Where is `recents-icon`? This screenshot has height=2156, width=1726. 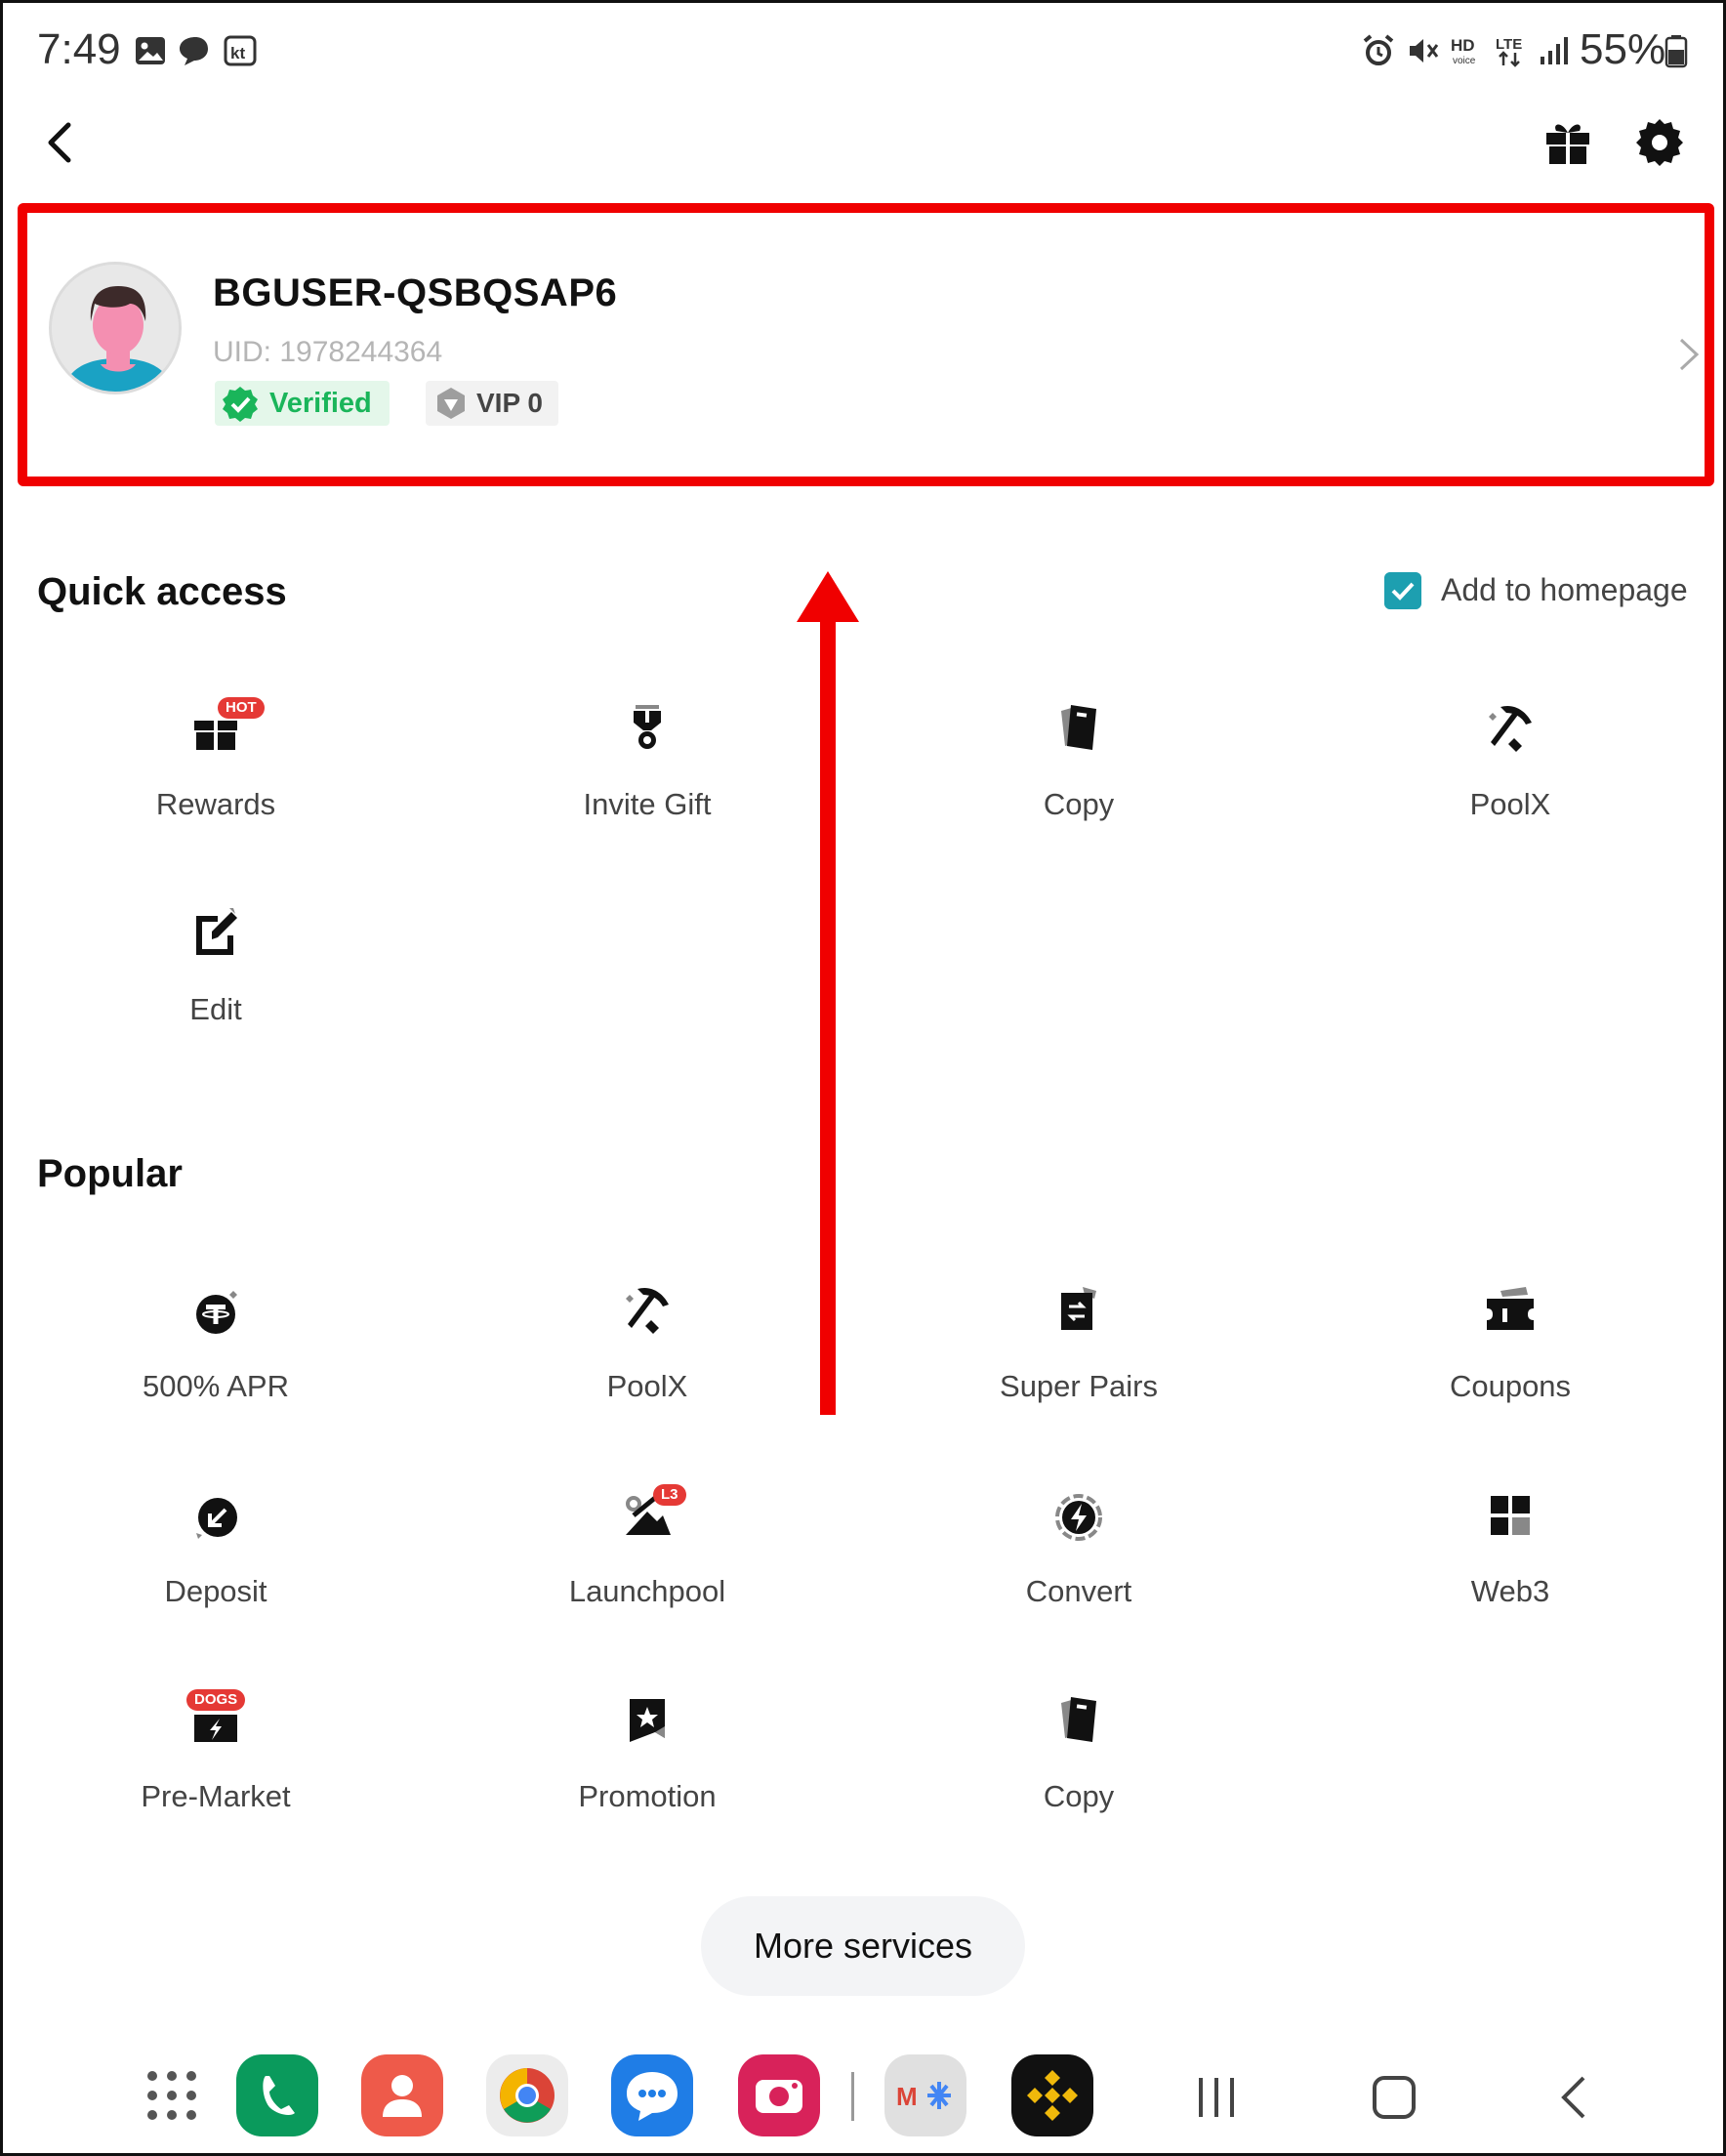
recents-icon is located at coordinates (1216, 2097).